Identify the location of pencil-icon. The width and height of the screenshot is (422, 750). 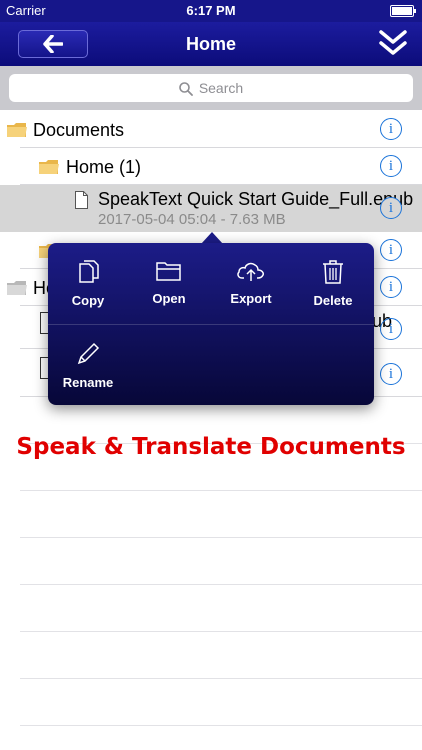
(88, 353).